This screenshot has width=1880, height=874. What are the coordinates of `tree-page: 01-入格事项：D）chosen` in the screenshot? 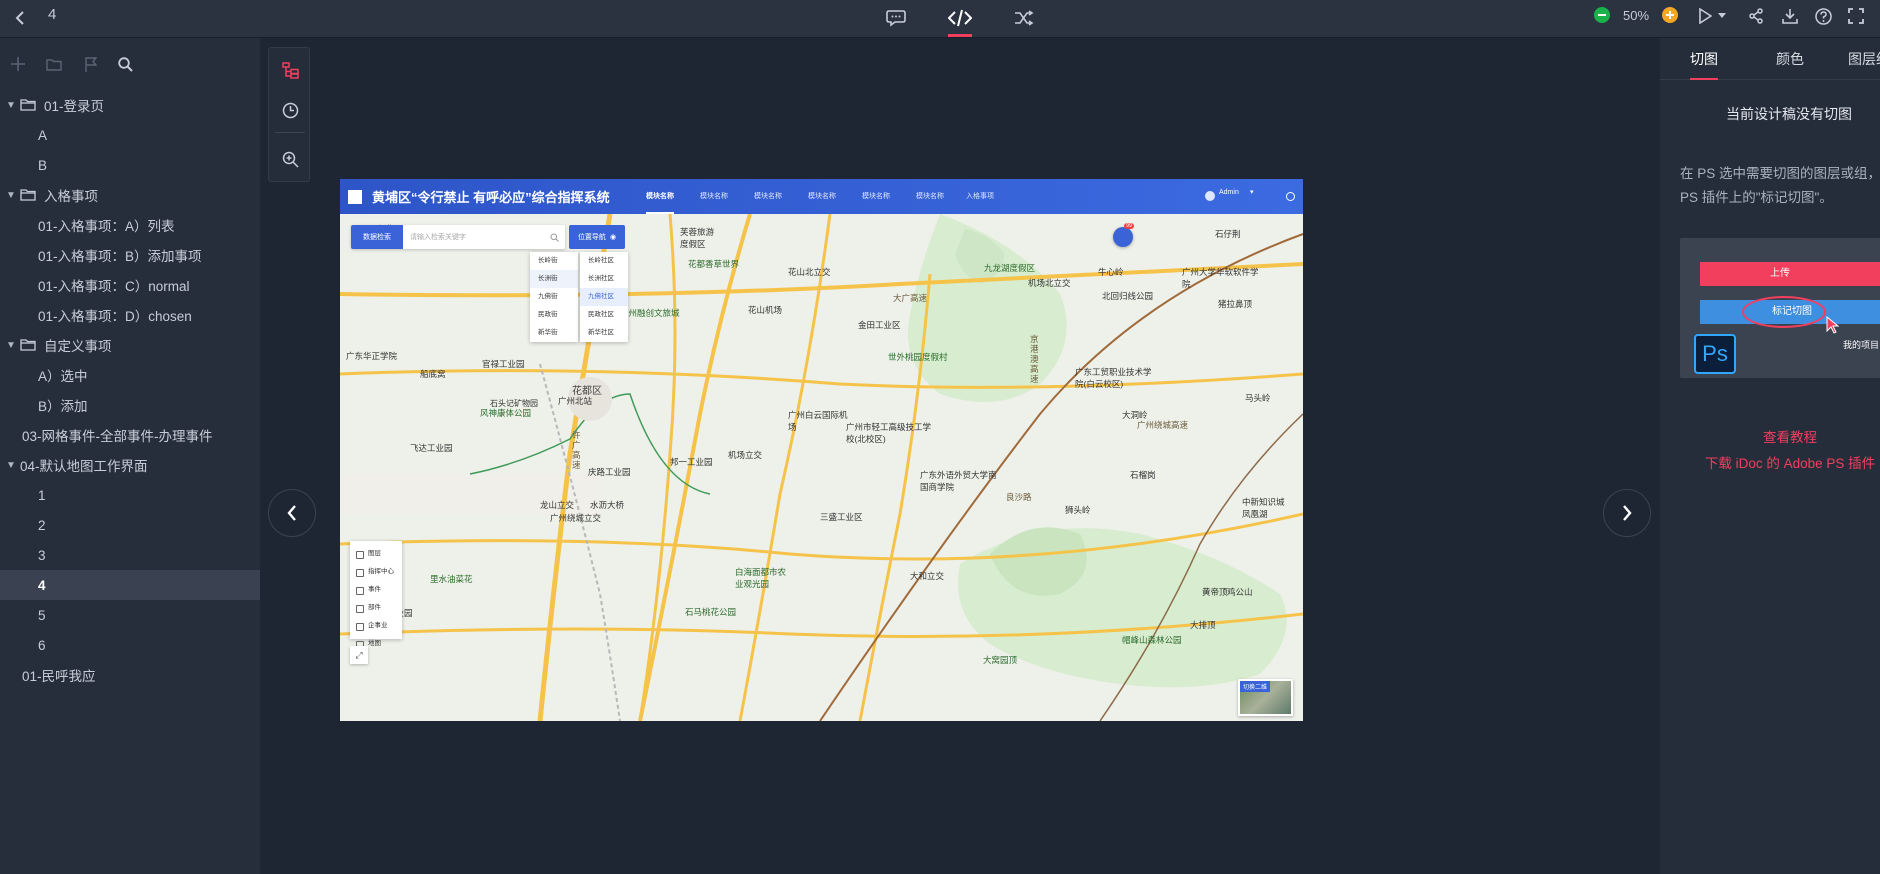 It's located at (130, 315).